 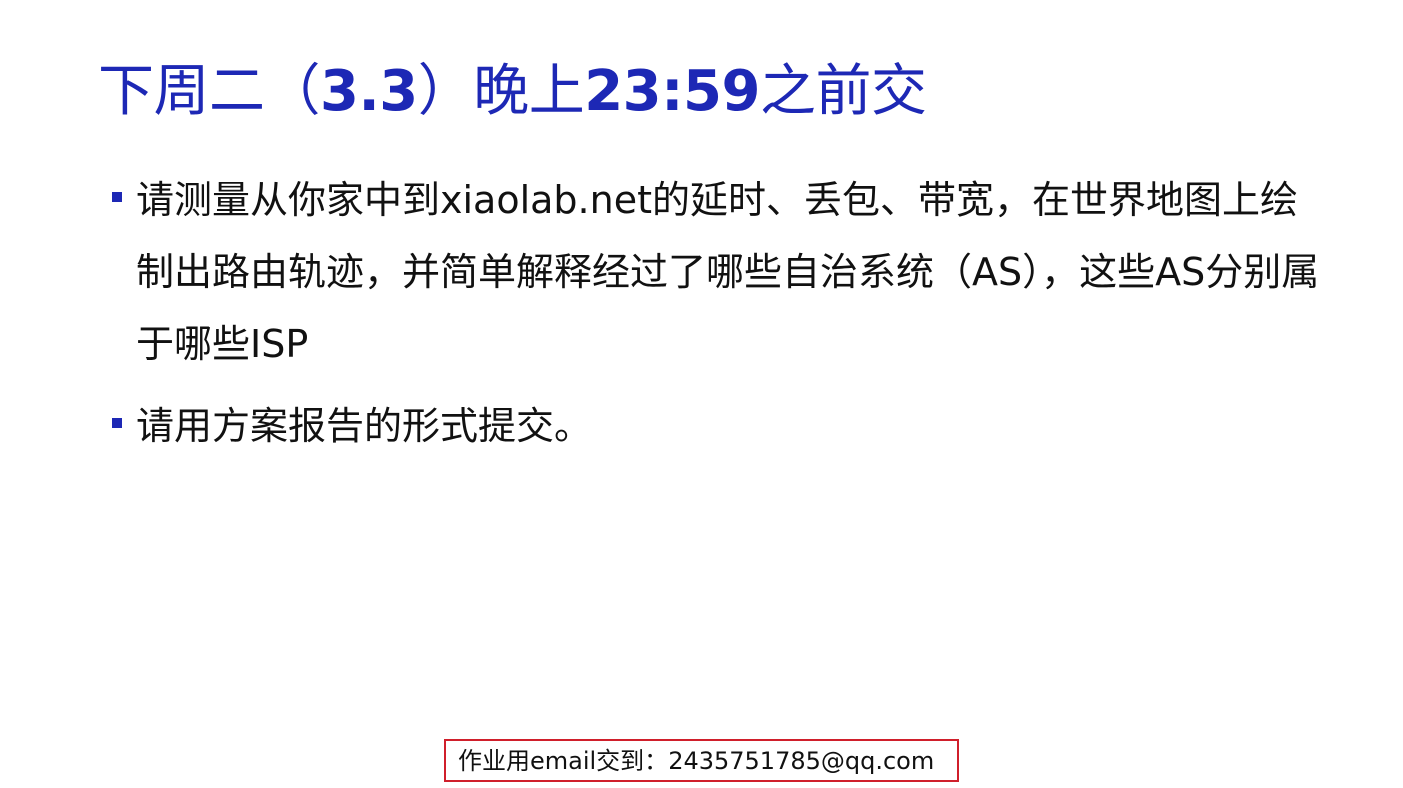 What do you see at coordinates (672, 91) in the screenshot?
I see `title-time: 23:59` at bounding box center [672, 91].